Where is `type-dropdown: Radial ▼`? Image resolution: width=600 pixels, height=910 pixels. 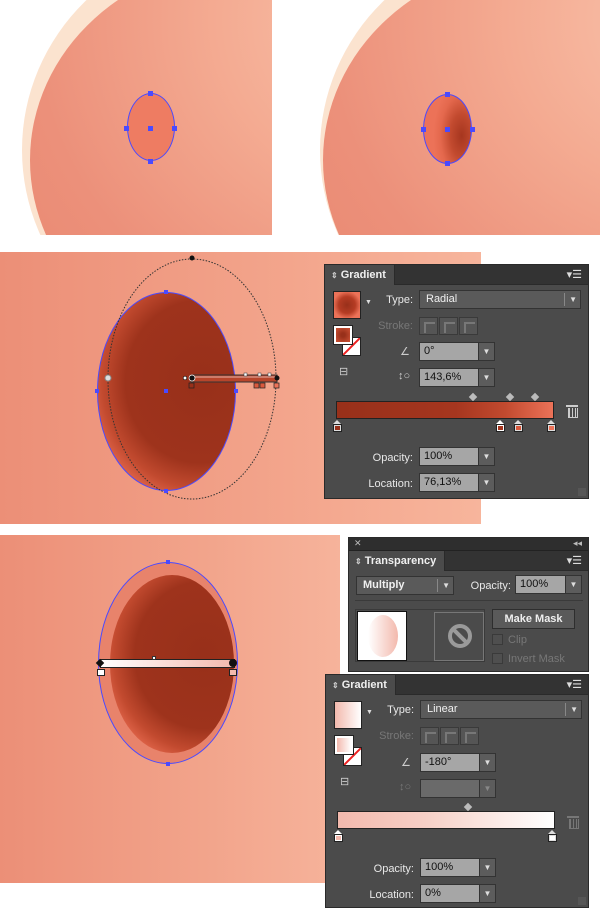
type-dropdown: Radial ▼ is located at coordinates (500, 299).